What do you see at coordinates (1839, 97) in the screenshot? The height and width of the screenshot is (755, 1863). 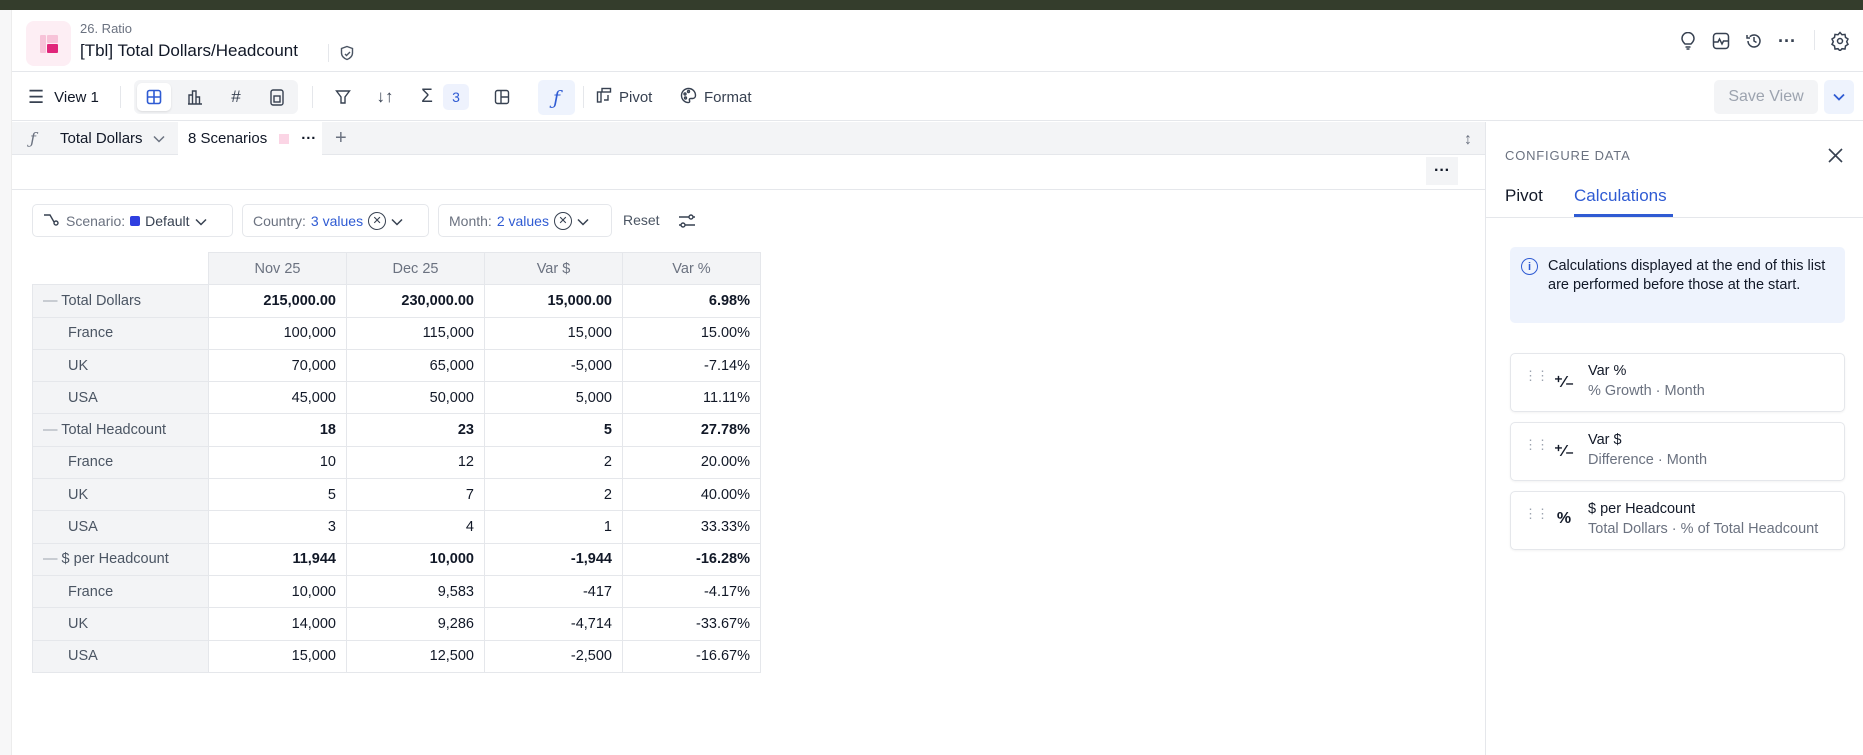 I see `save-options-chevron-down-icon` at bounding box center [1839, 97].